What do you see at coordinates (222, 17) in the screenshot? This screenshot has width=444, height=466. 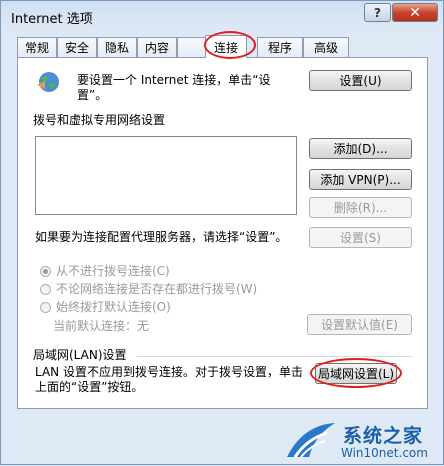 I see `title-bar: Internet 选项 ? ✕` at bounding box center [222, 17].